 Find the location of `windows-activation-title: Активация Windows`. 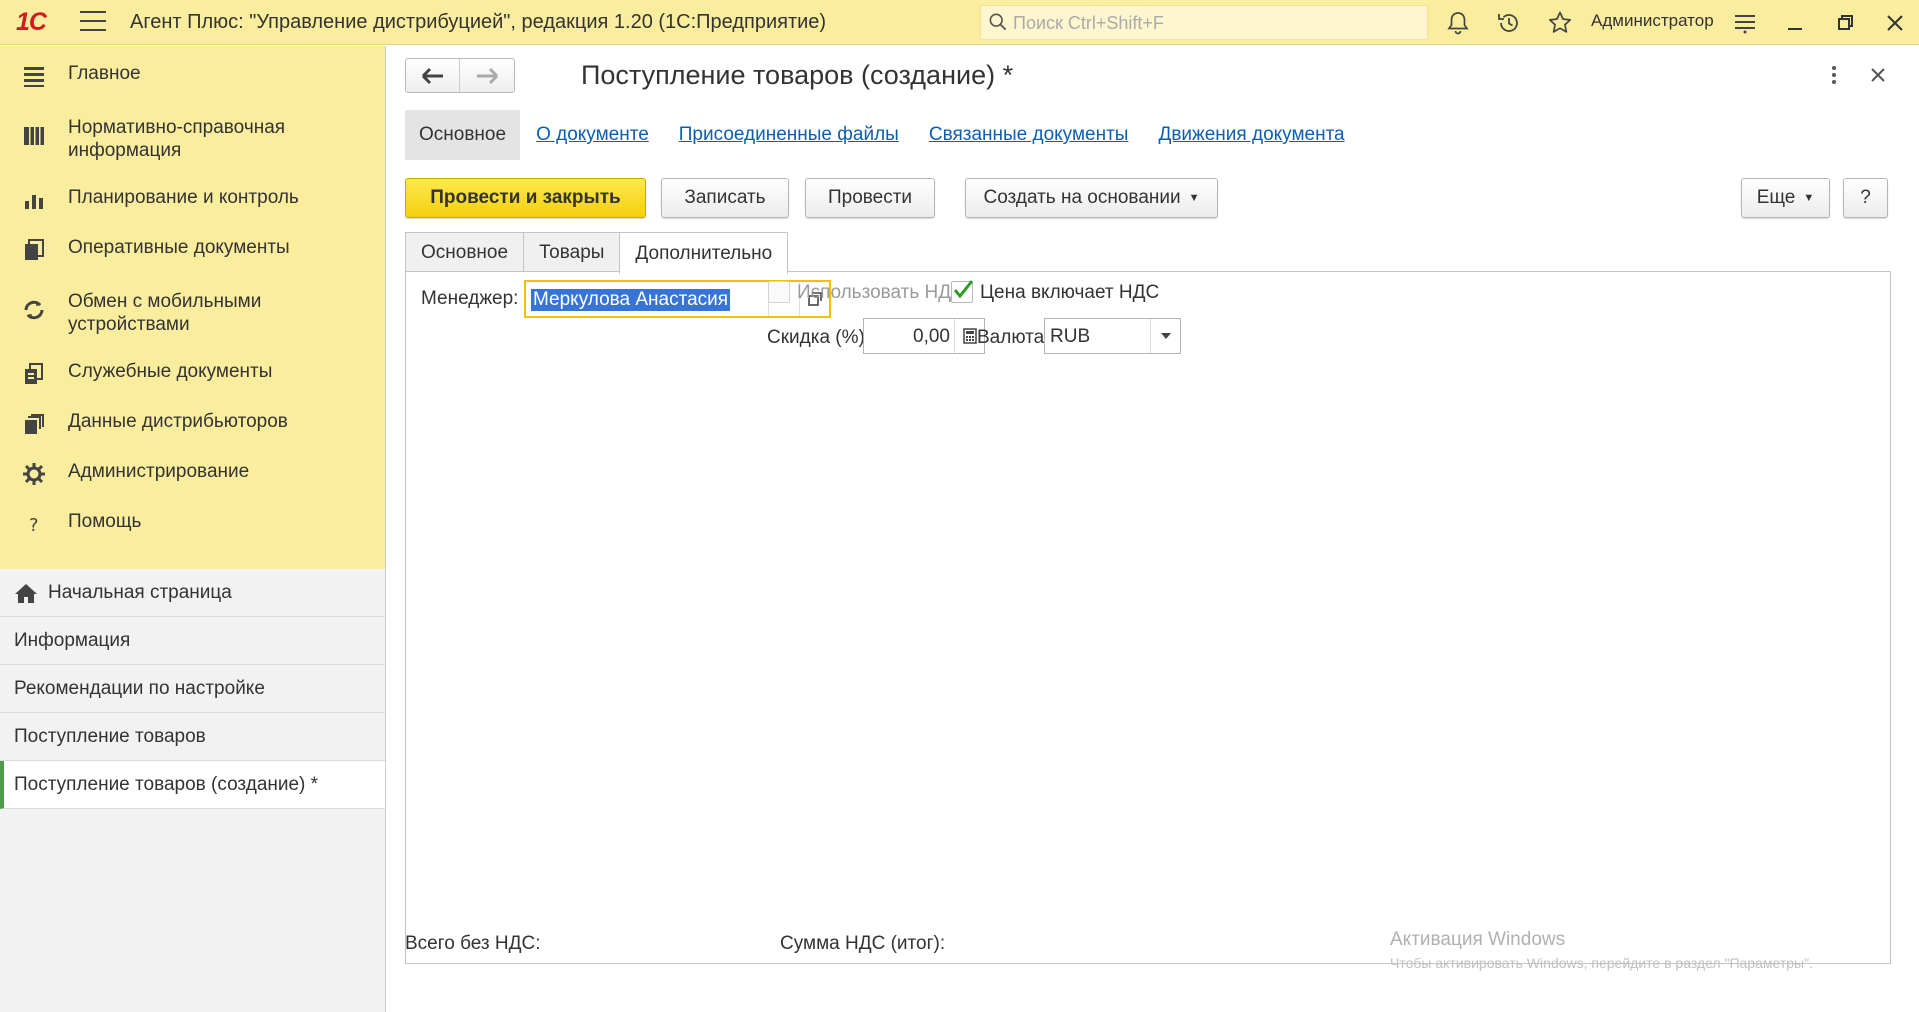

windows-activation-title: Активация Windows is located at coordinates (1478, 939).